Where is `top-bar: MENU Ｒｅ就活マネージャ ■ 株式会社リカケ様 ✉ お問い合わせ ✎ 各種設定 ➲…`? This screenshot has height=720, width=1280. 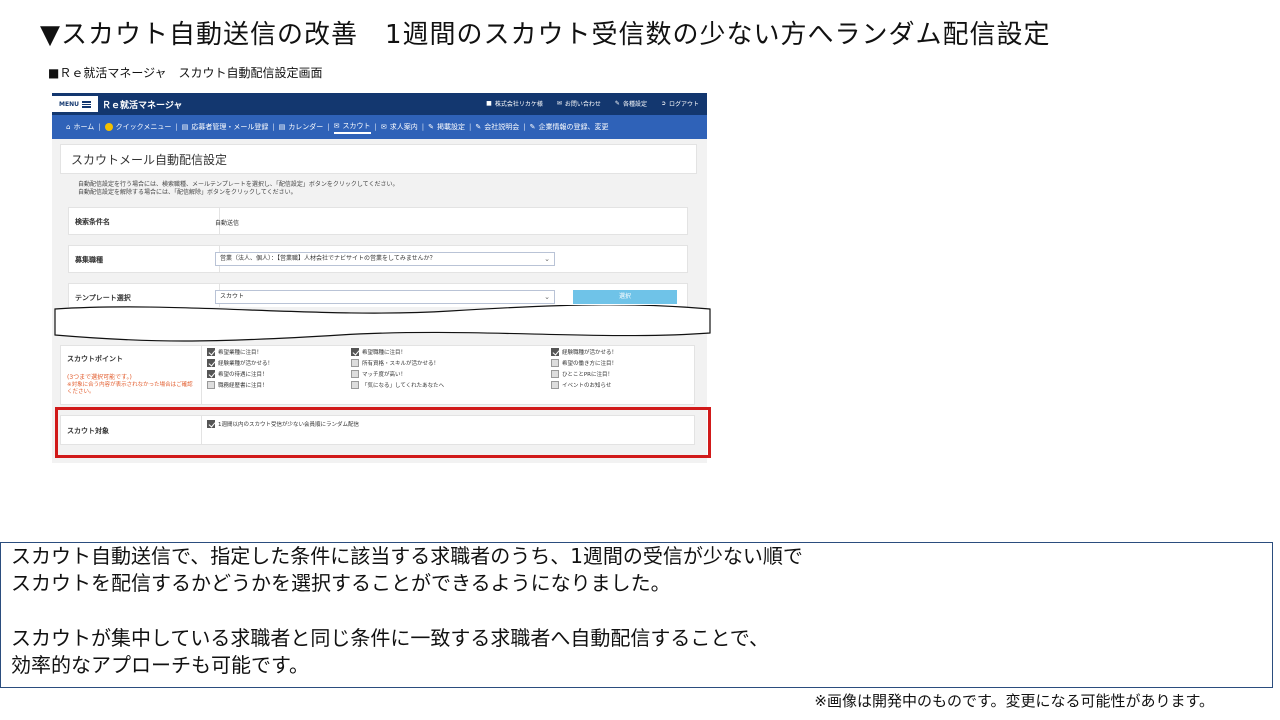
top-bar: MENU Ｒｅ就活マネージャ ■ 株式会社リカケ様 ✉ お問い合わせ ✎ 各種設定 ➲… is located at coordinates (379, 104).